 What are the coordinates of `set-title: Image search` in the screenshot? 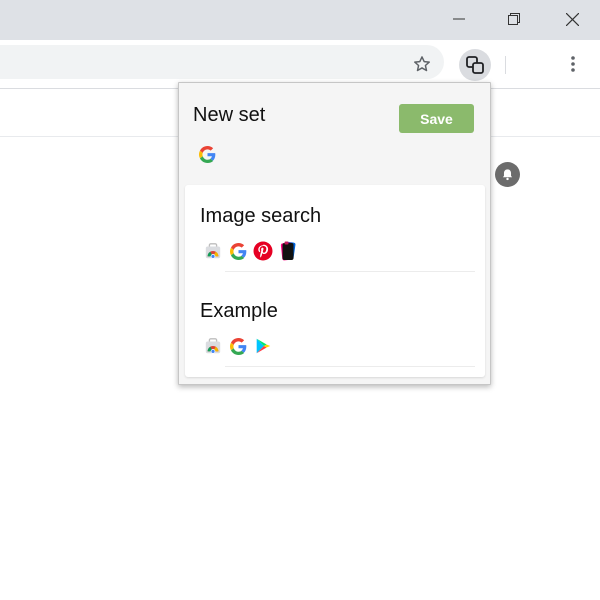 It's located at (261, 216).